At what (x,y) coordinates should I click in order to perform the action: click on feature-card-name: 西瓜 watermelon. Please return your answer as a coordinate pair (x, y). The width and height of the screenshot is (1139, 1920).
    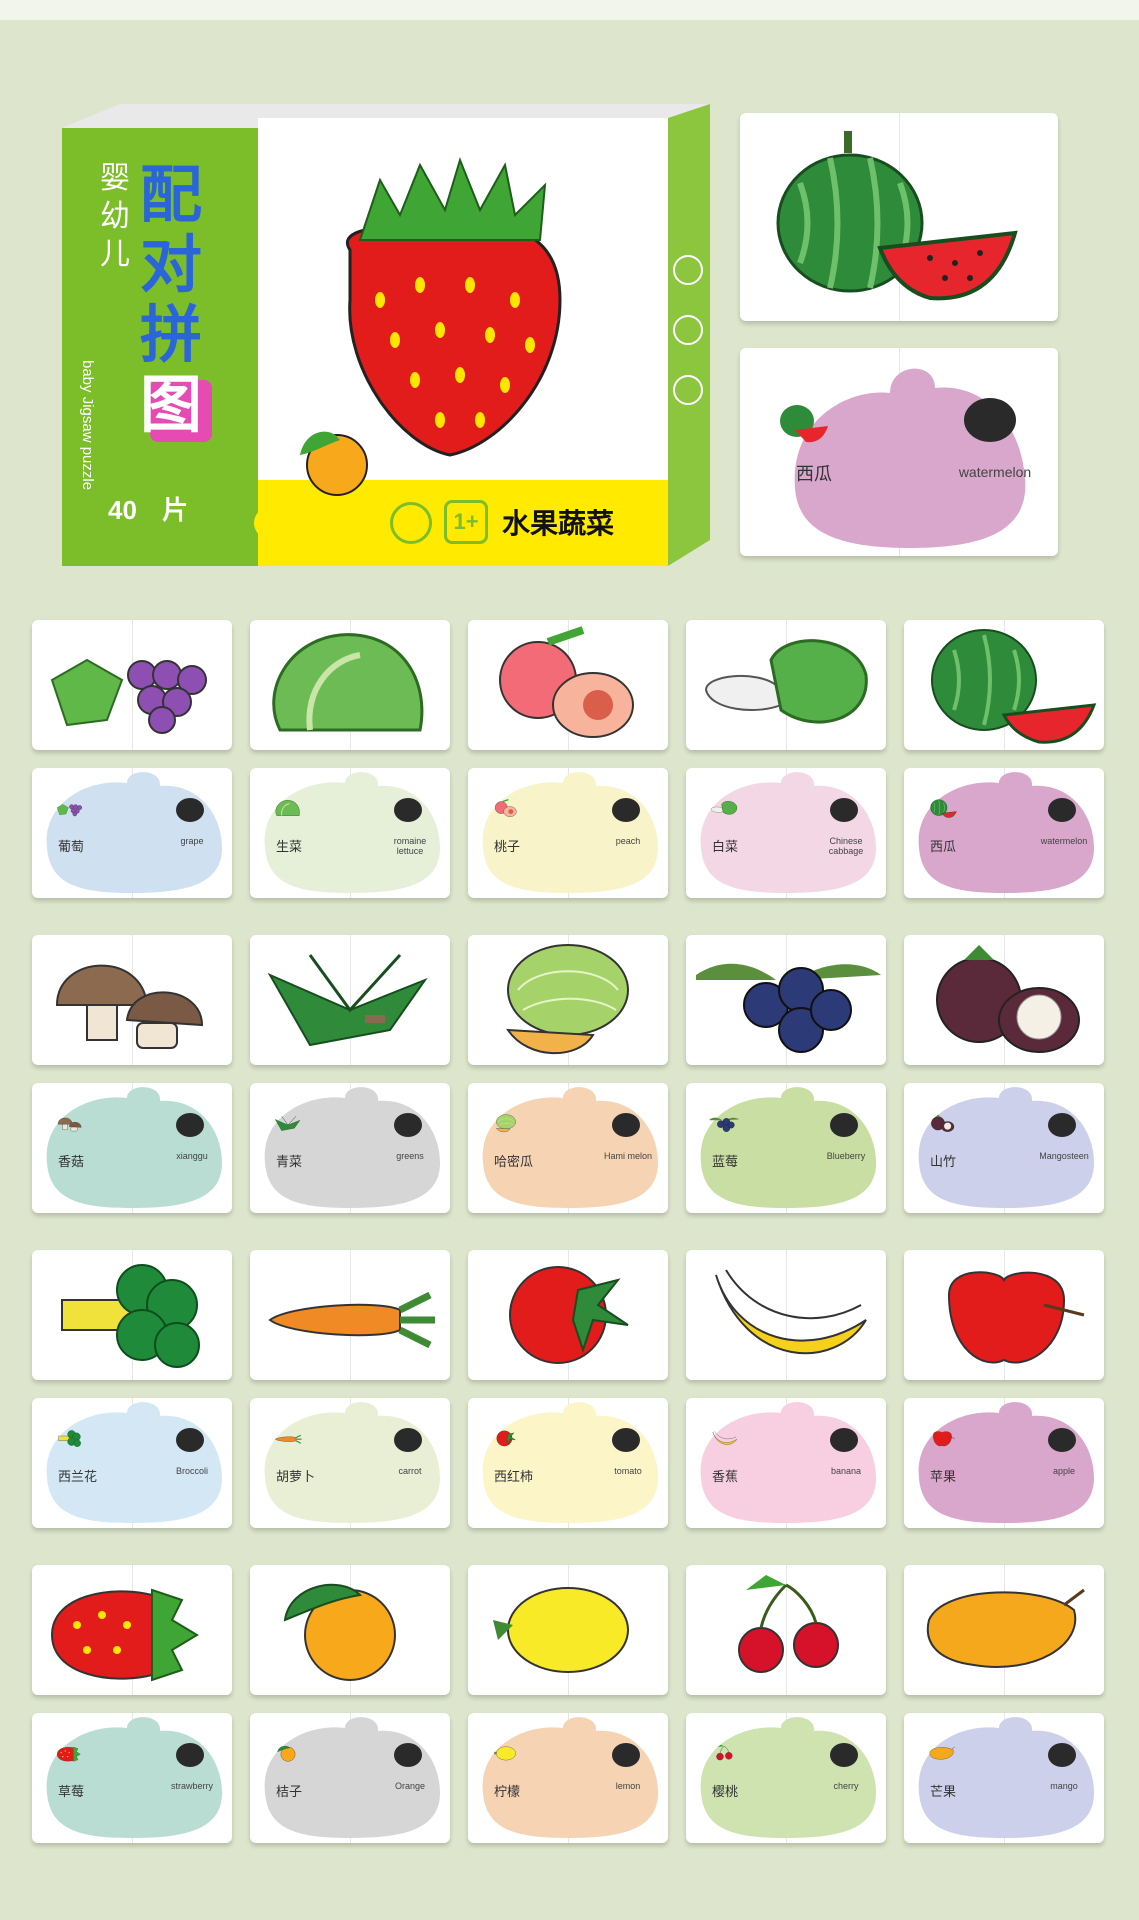
    Looking at the image, I should click on (899, 452).